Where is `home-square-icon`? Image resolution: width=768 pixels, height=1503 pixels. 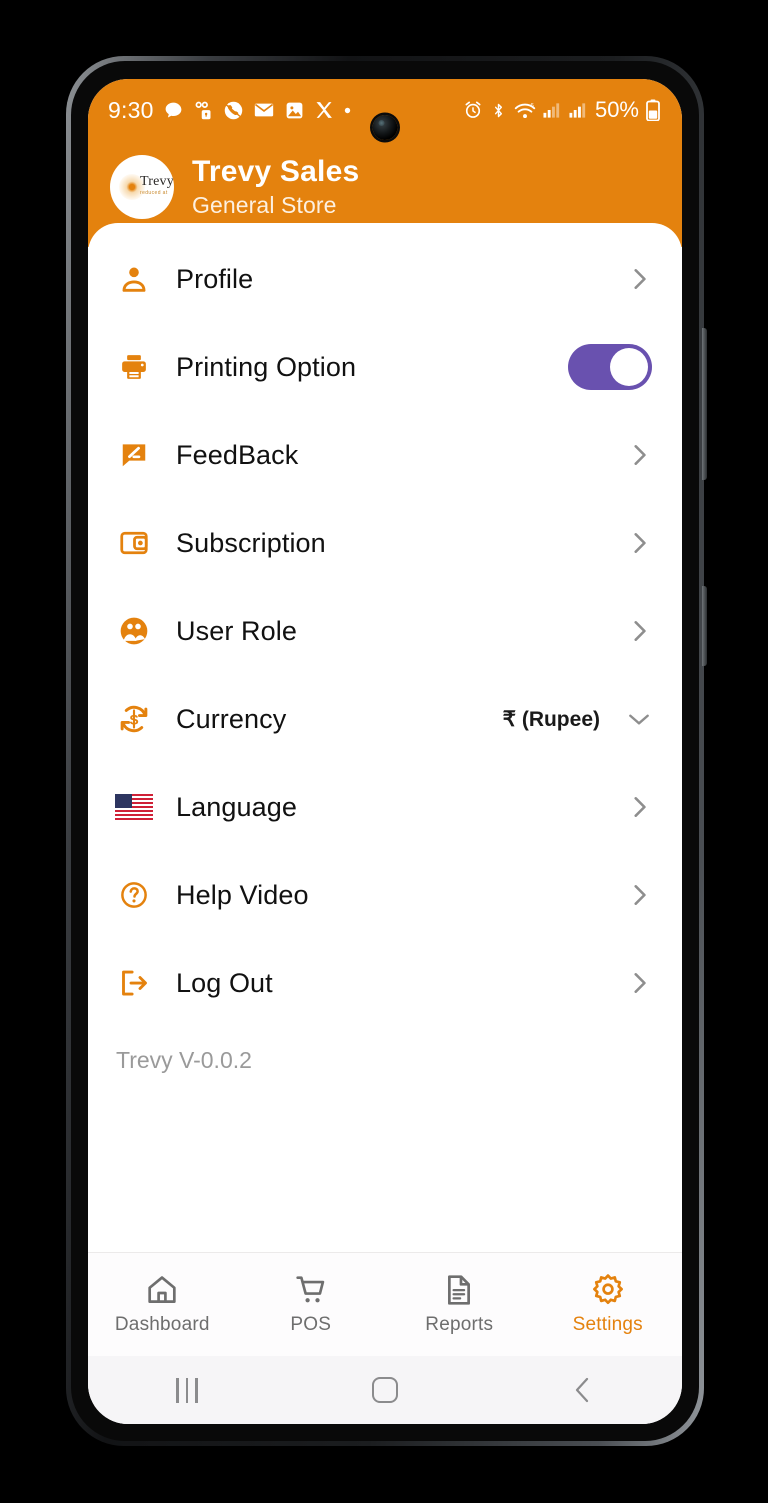
home-square-icon is located at coordinates (385, 1390).